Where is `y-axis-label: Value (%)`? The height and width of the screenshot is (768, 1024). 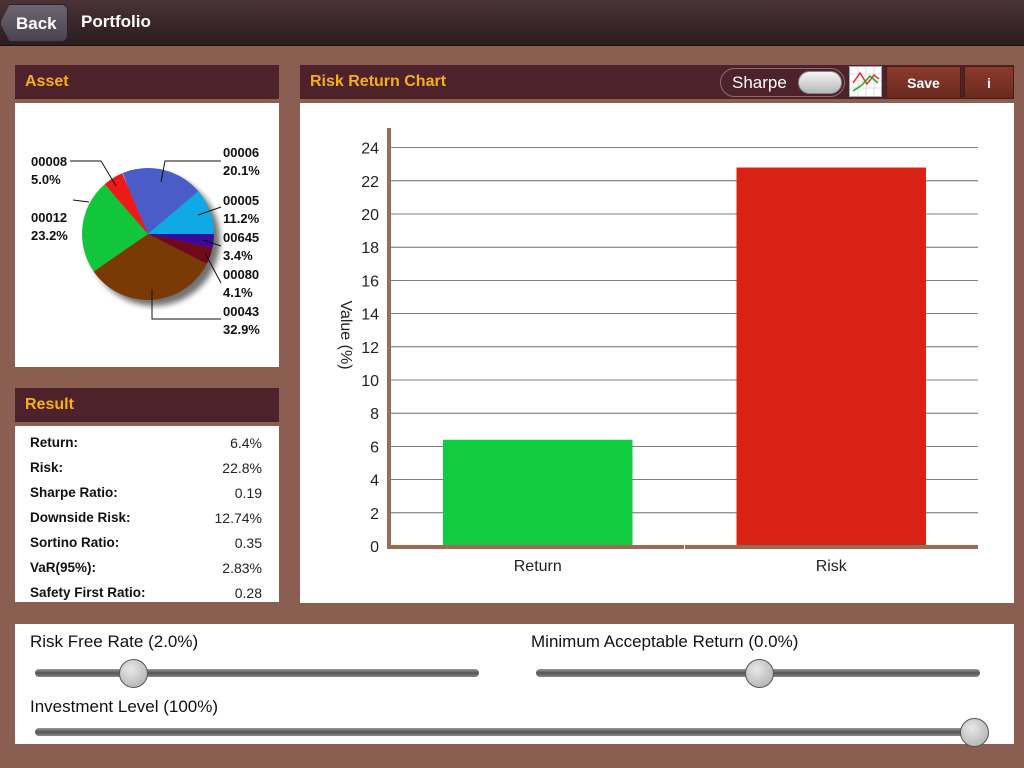
y-axis-label: Value (%) is located at coordinates (345, 334).